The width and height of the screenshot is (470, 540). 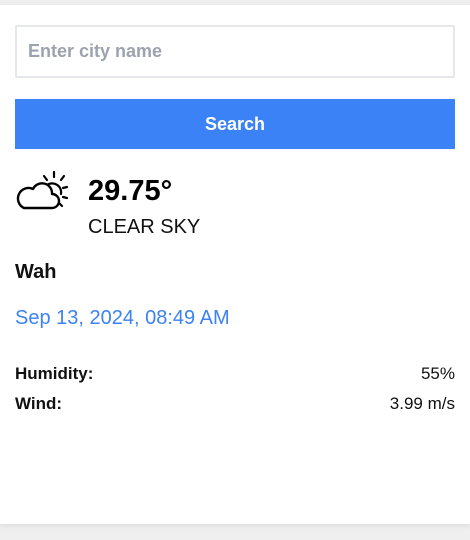 What do you see at coordinates (36, 272) in the screenshot?
I see `city-name: Wah` at bounding box center [36, 272].